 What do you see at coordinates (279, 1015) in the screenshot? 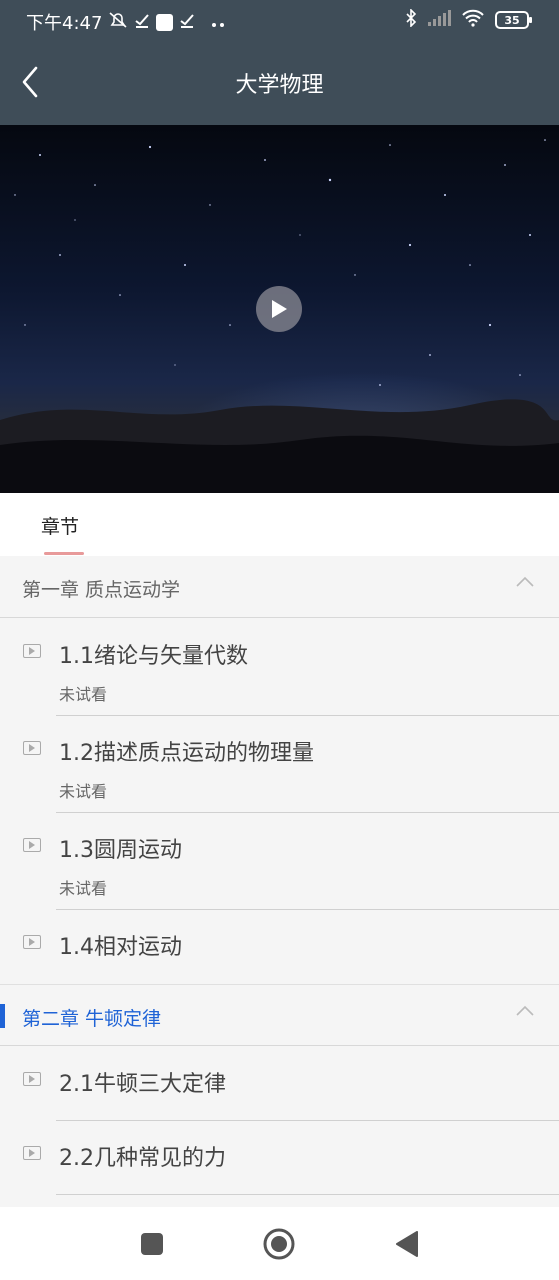
I see `chapter-header: 第二章 牛顿定律` at bounding box center [279, 1015].